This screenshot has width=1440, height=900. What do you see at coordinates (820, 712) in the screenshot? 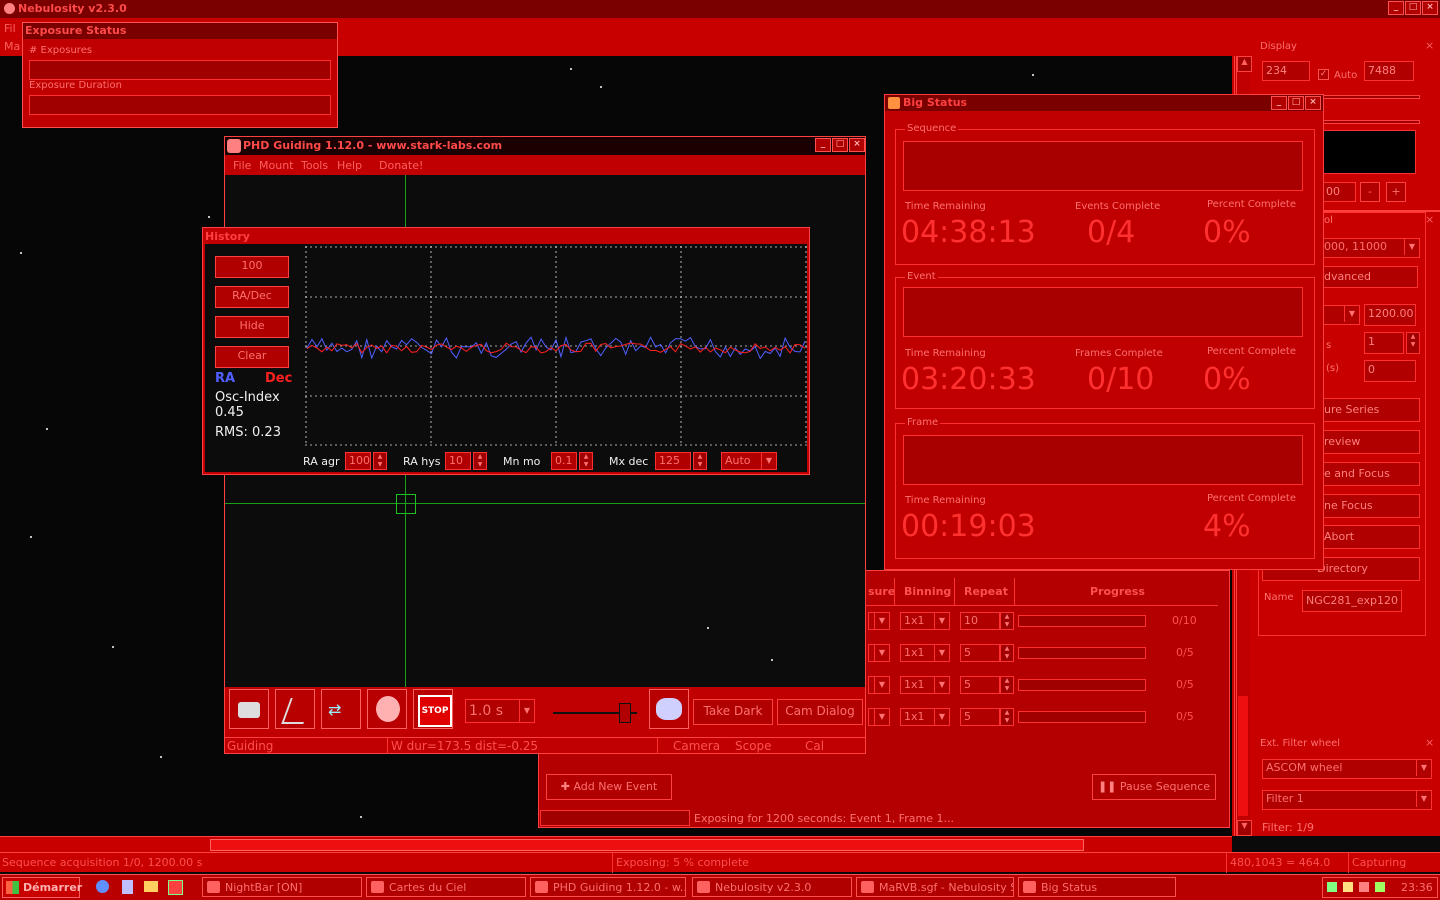
I see `cam-dialog-button: Cam Dialog` at bounding box center [820, 712].